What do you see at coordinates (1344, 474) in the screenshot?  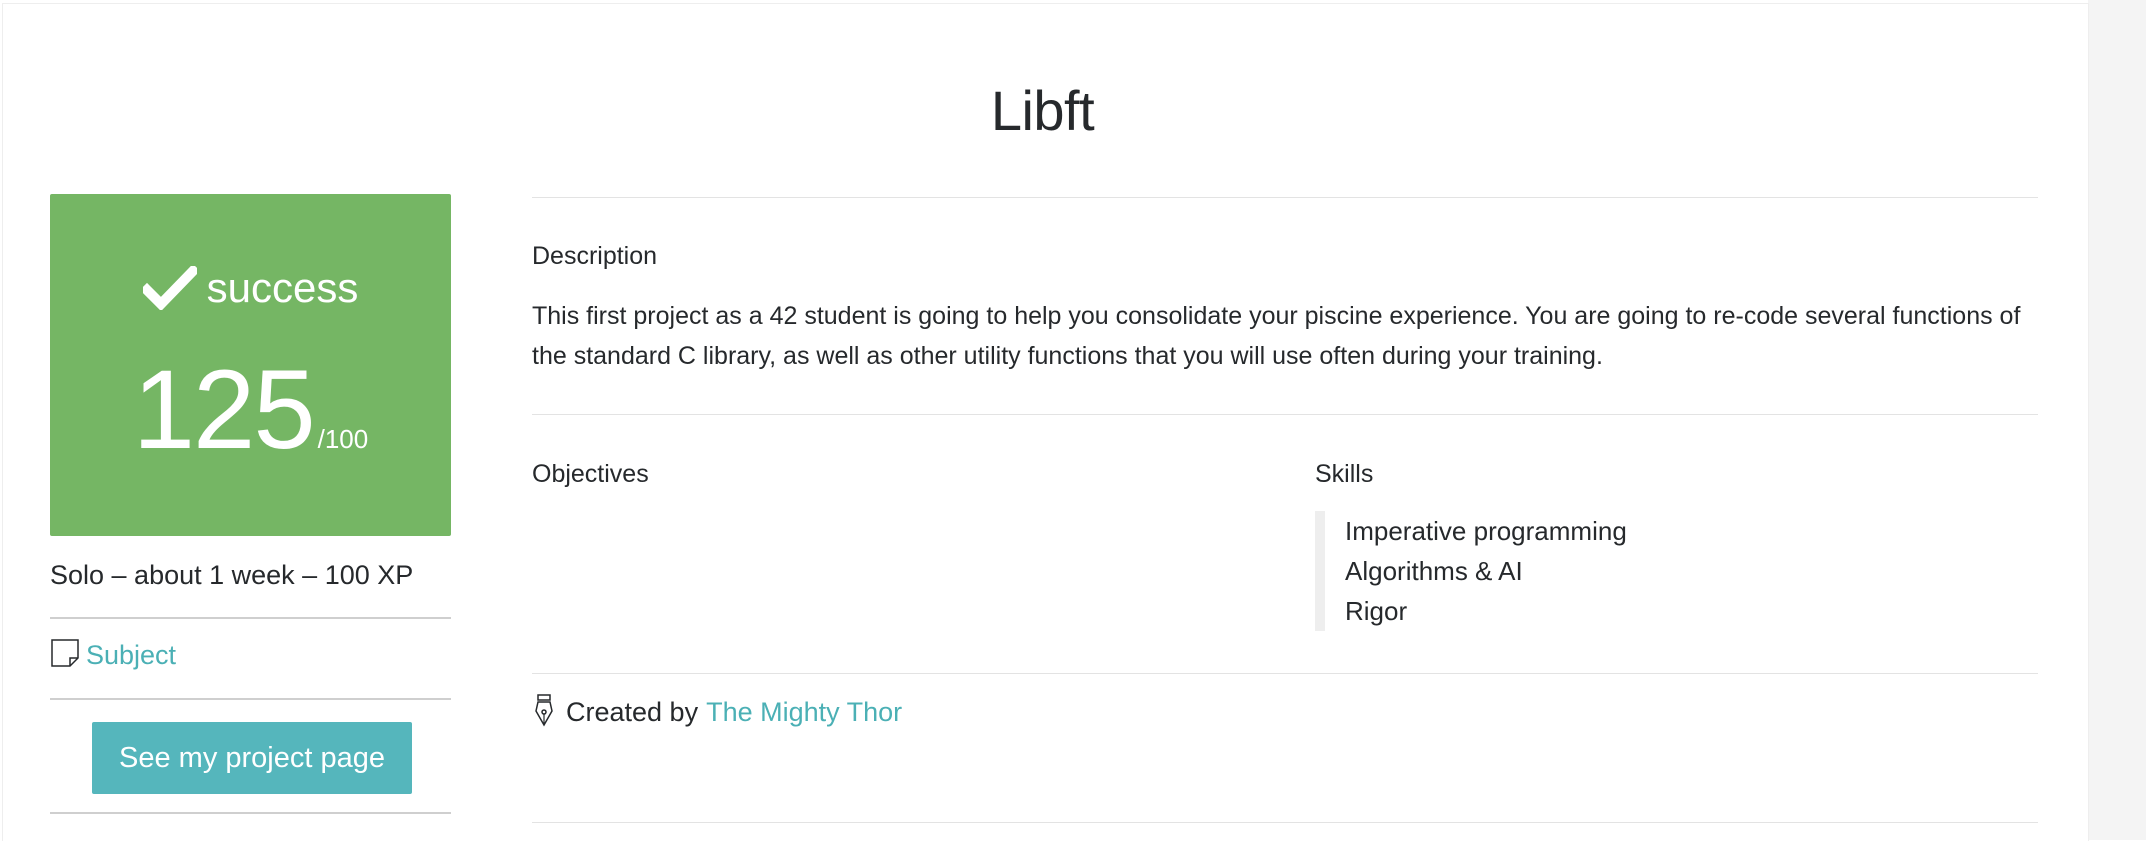 I see `skills-heading: Skills` at bounding box center [1344, 474].